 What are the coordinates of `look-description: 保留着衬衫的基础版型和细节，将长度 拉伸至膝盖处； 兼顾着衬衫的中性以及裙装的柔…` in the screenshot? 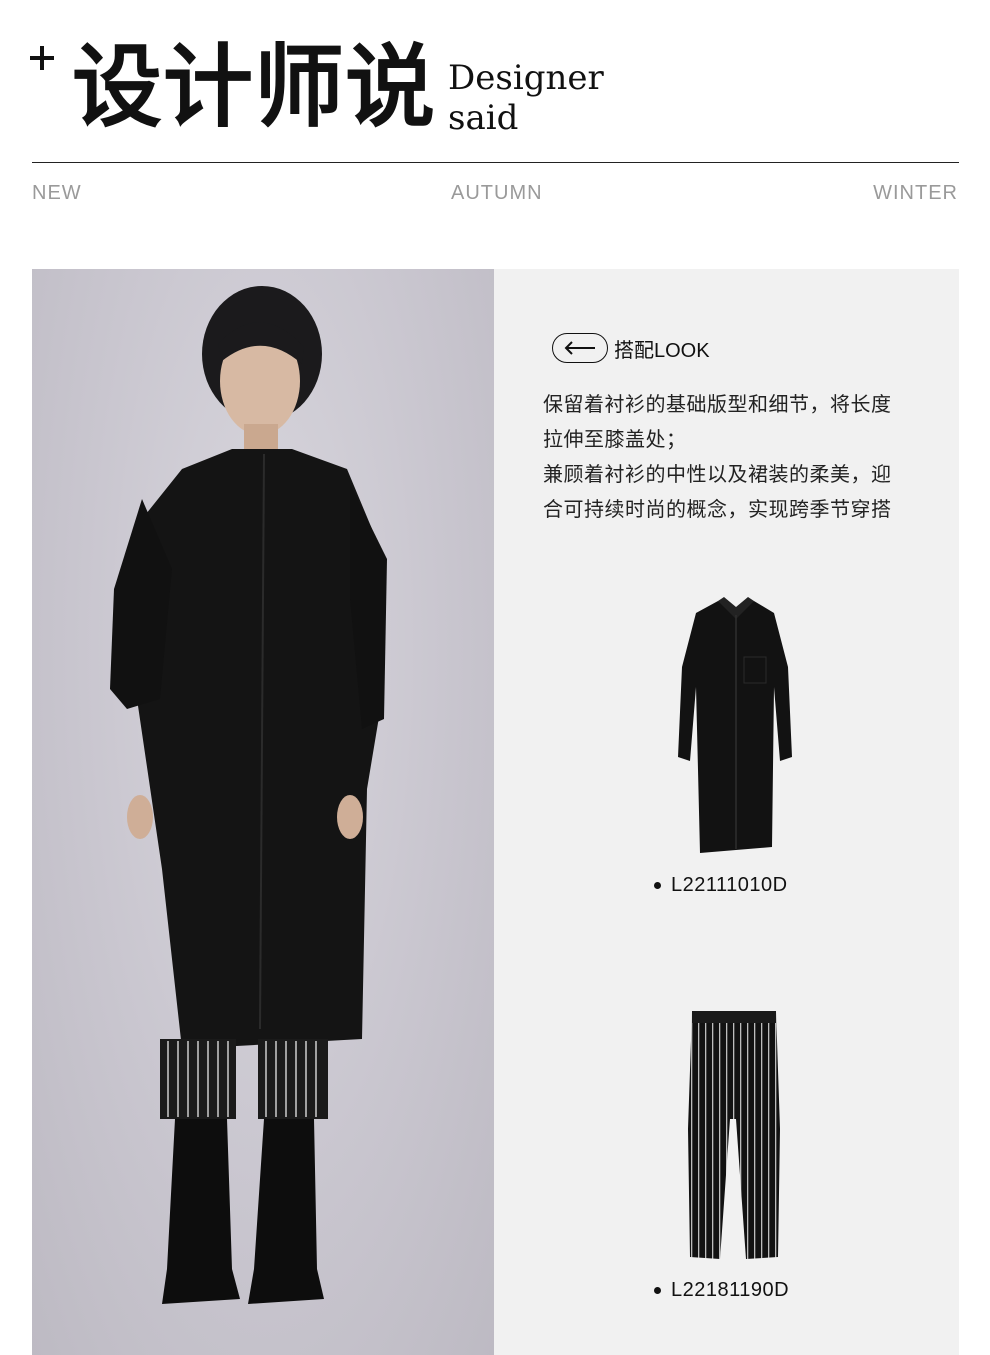 It's located at (733, 457).